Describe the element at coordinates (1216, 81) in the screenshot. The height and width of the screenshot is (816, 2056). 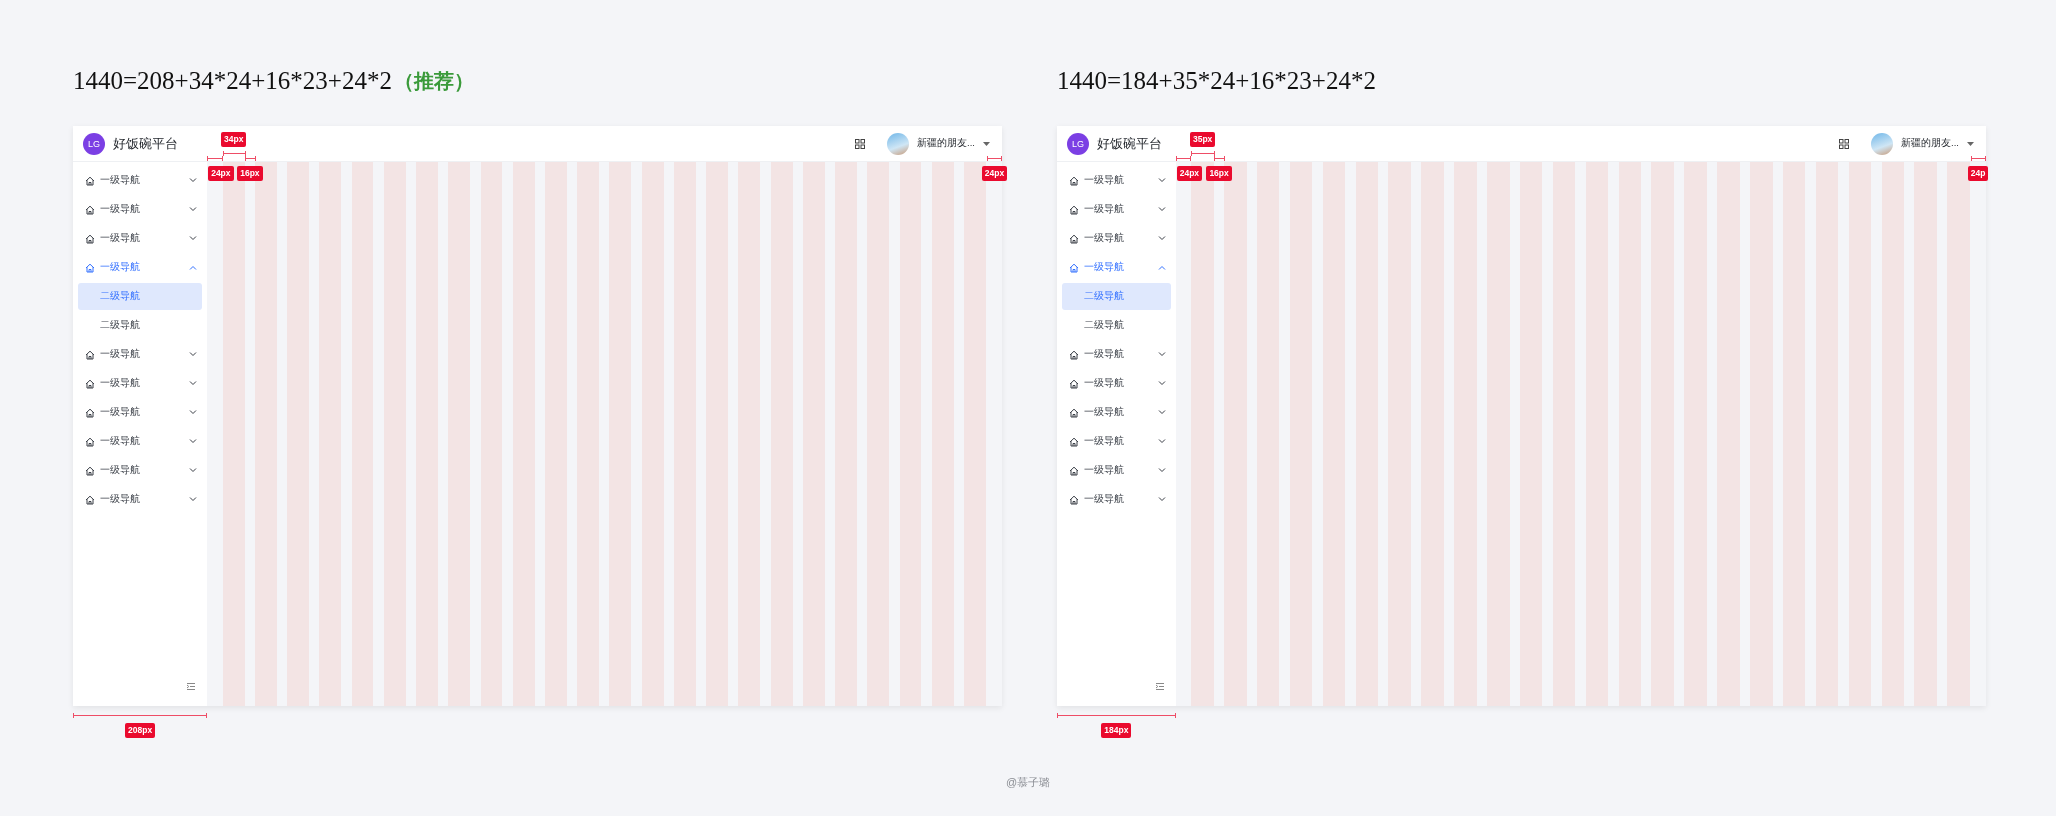
I see `layout-formula: 1440=184+35*24+16*23+24*2` at that location.